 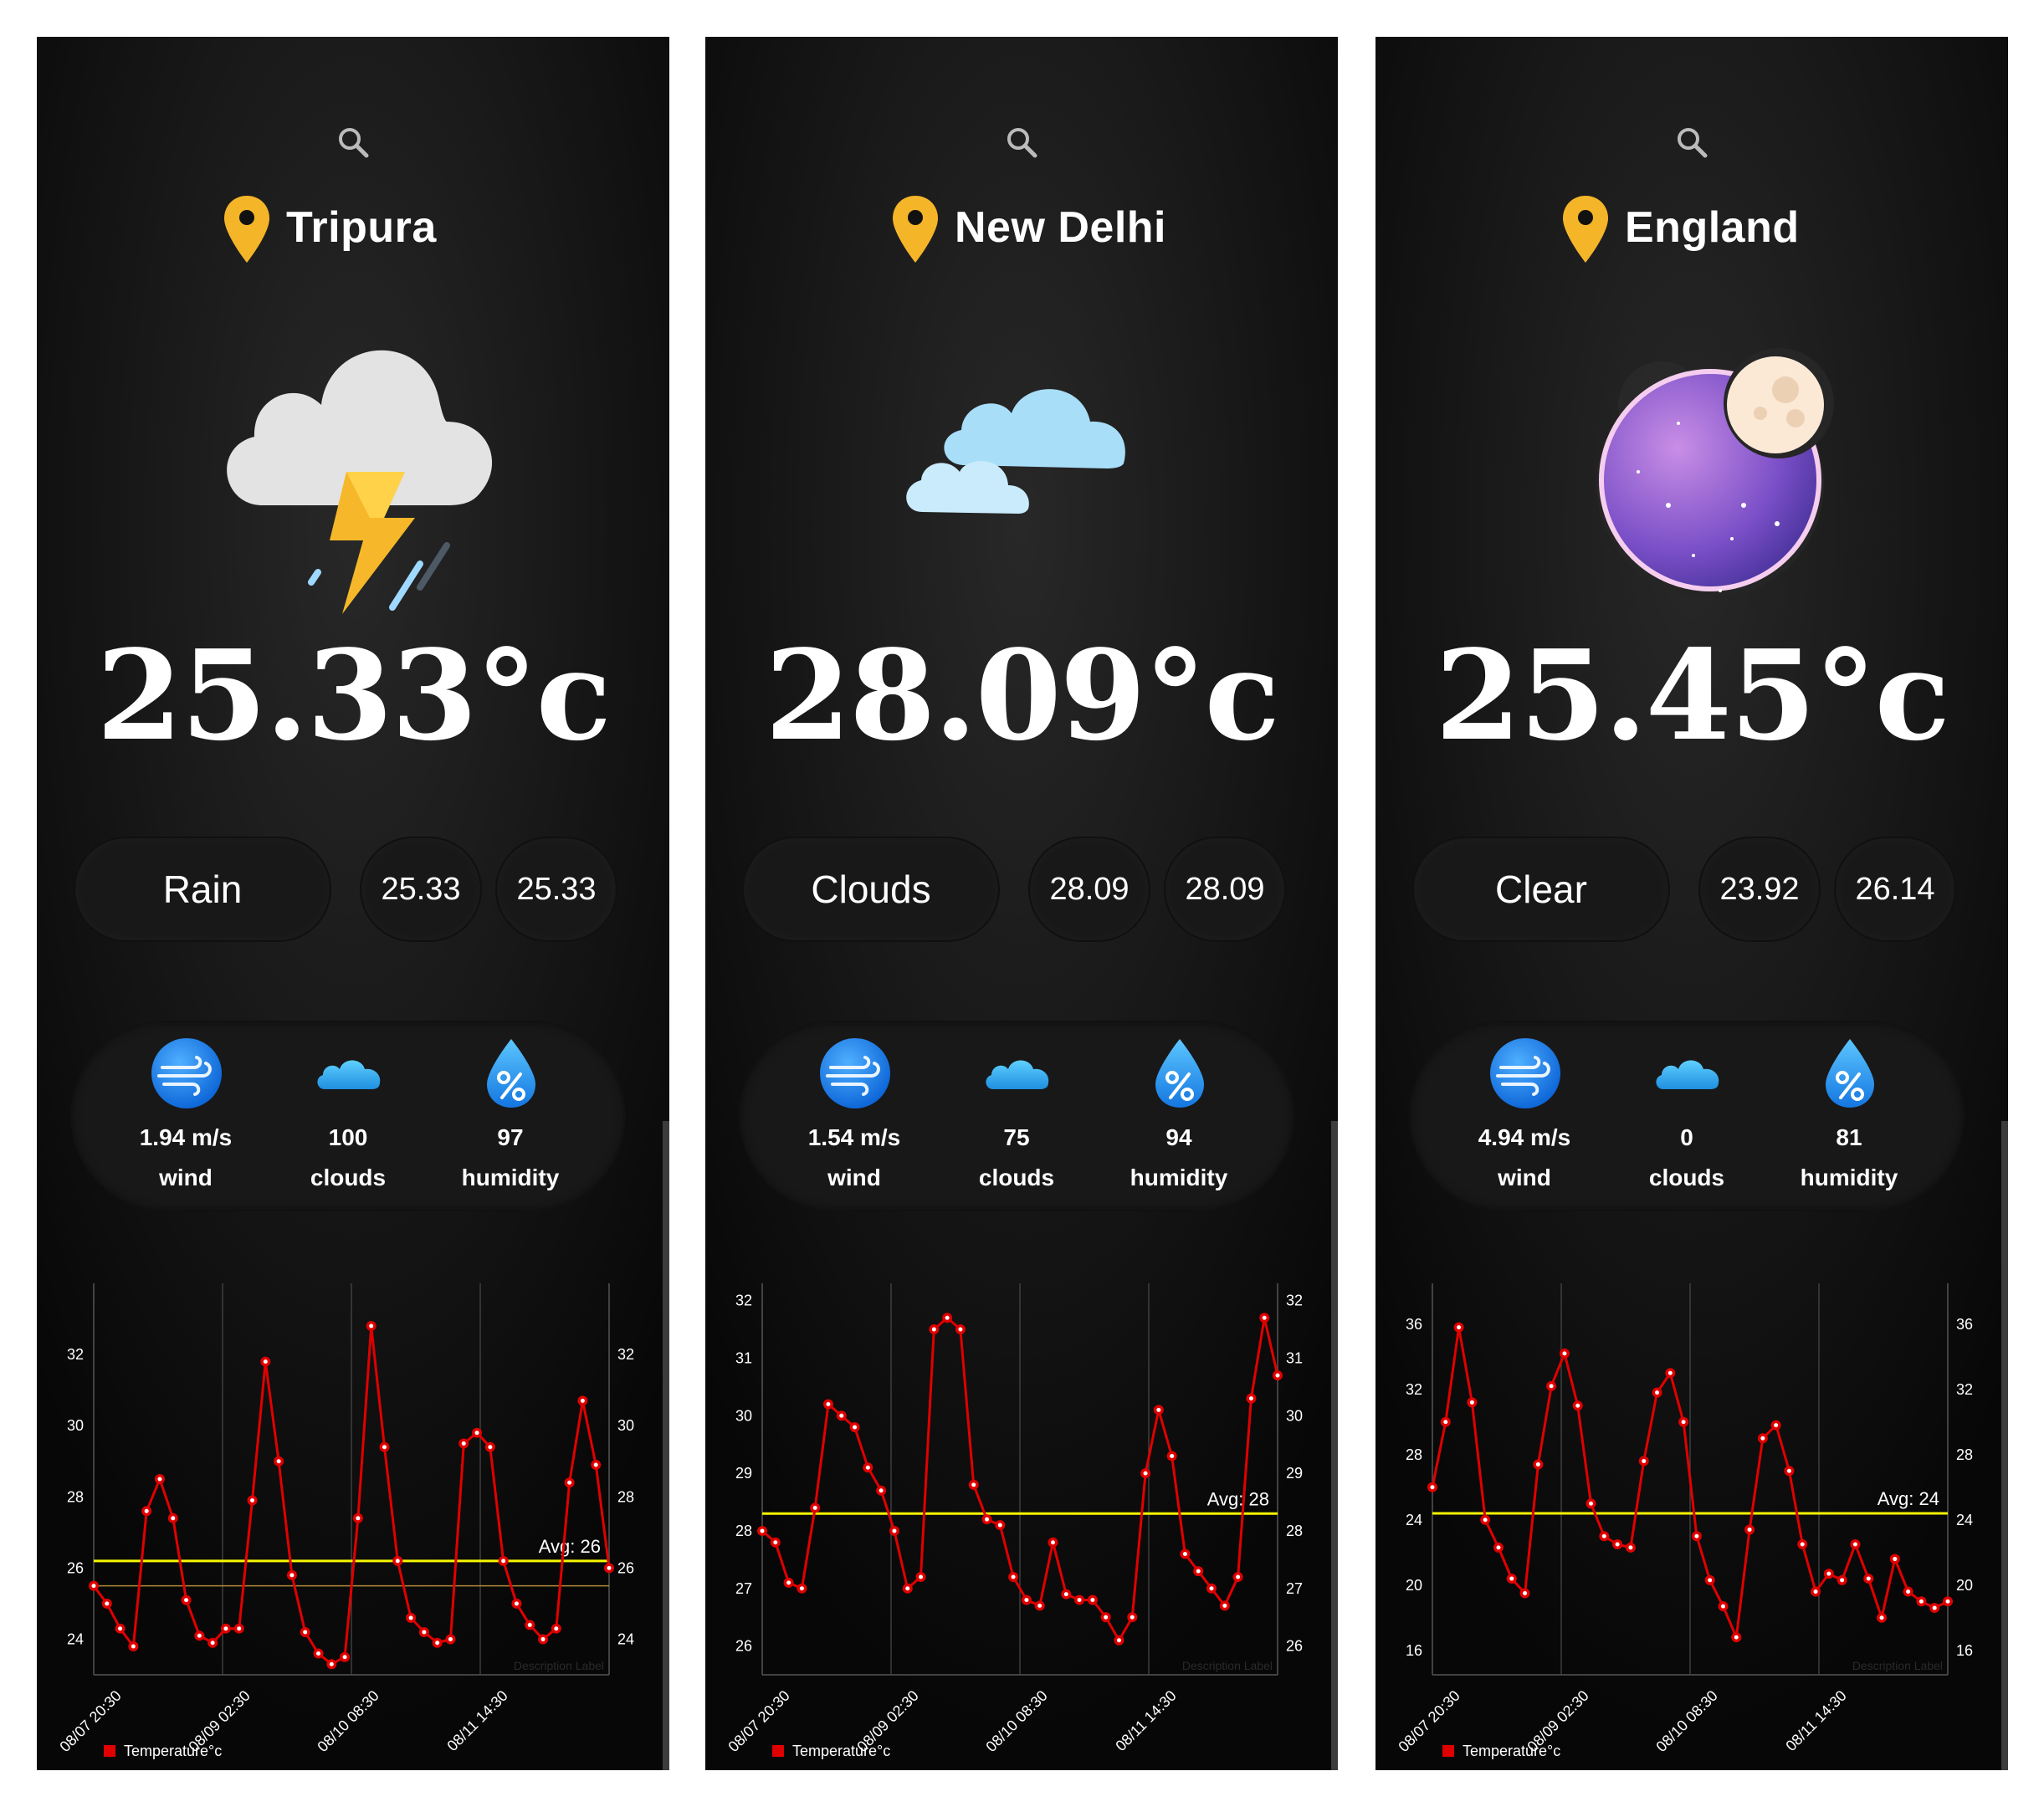 What do you see at coordinates (75, 1354) in the screenshot?
I see `chart-y-tick-label-left: 32` at bounding box center [75, 1354].